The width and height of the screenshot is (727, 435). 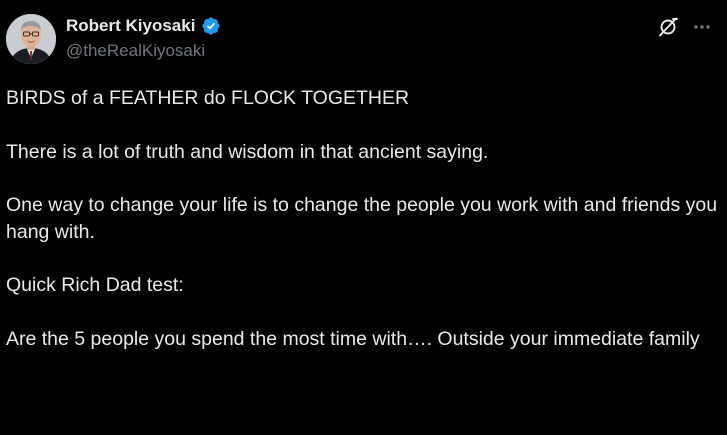 I want to click on grok-icon, so click(x=668, y=27).